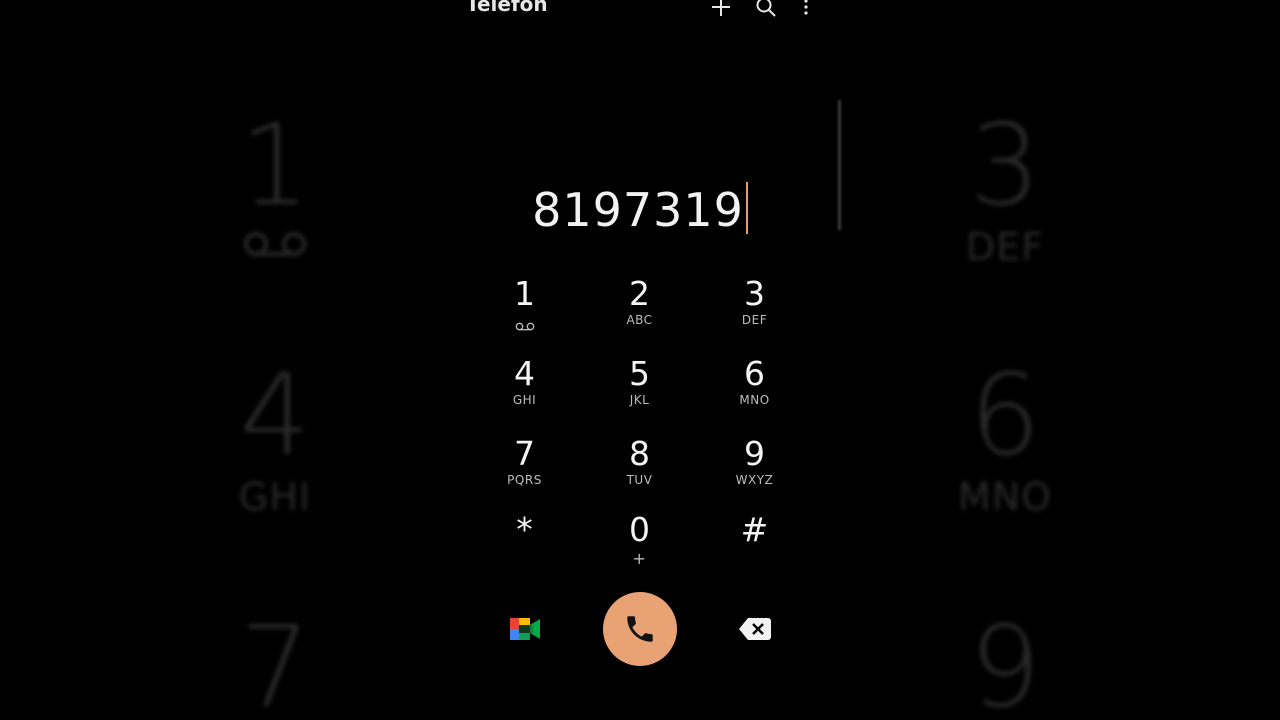 The height and width of the screenshot is (720, 1280). I want to click on bg-key-6: 6 MNO, so click(1005, 435).